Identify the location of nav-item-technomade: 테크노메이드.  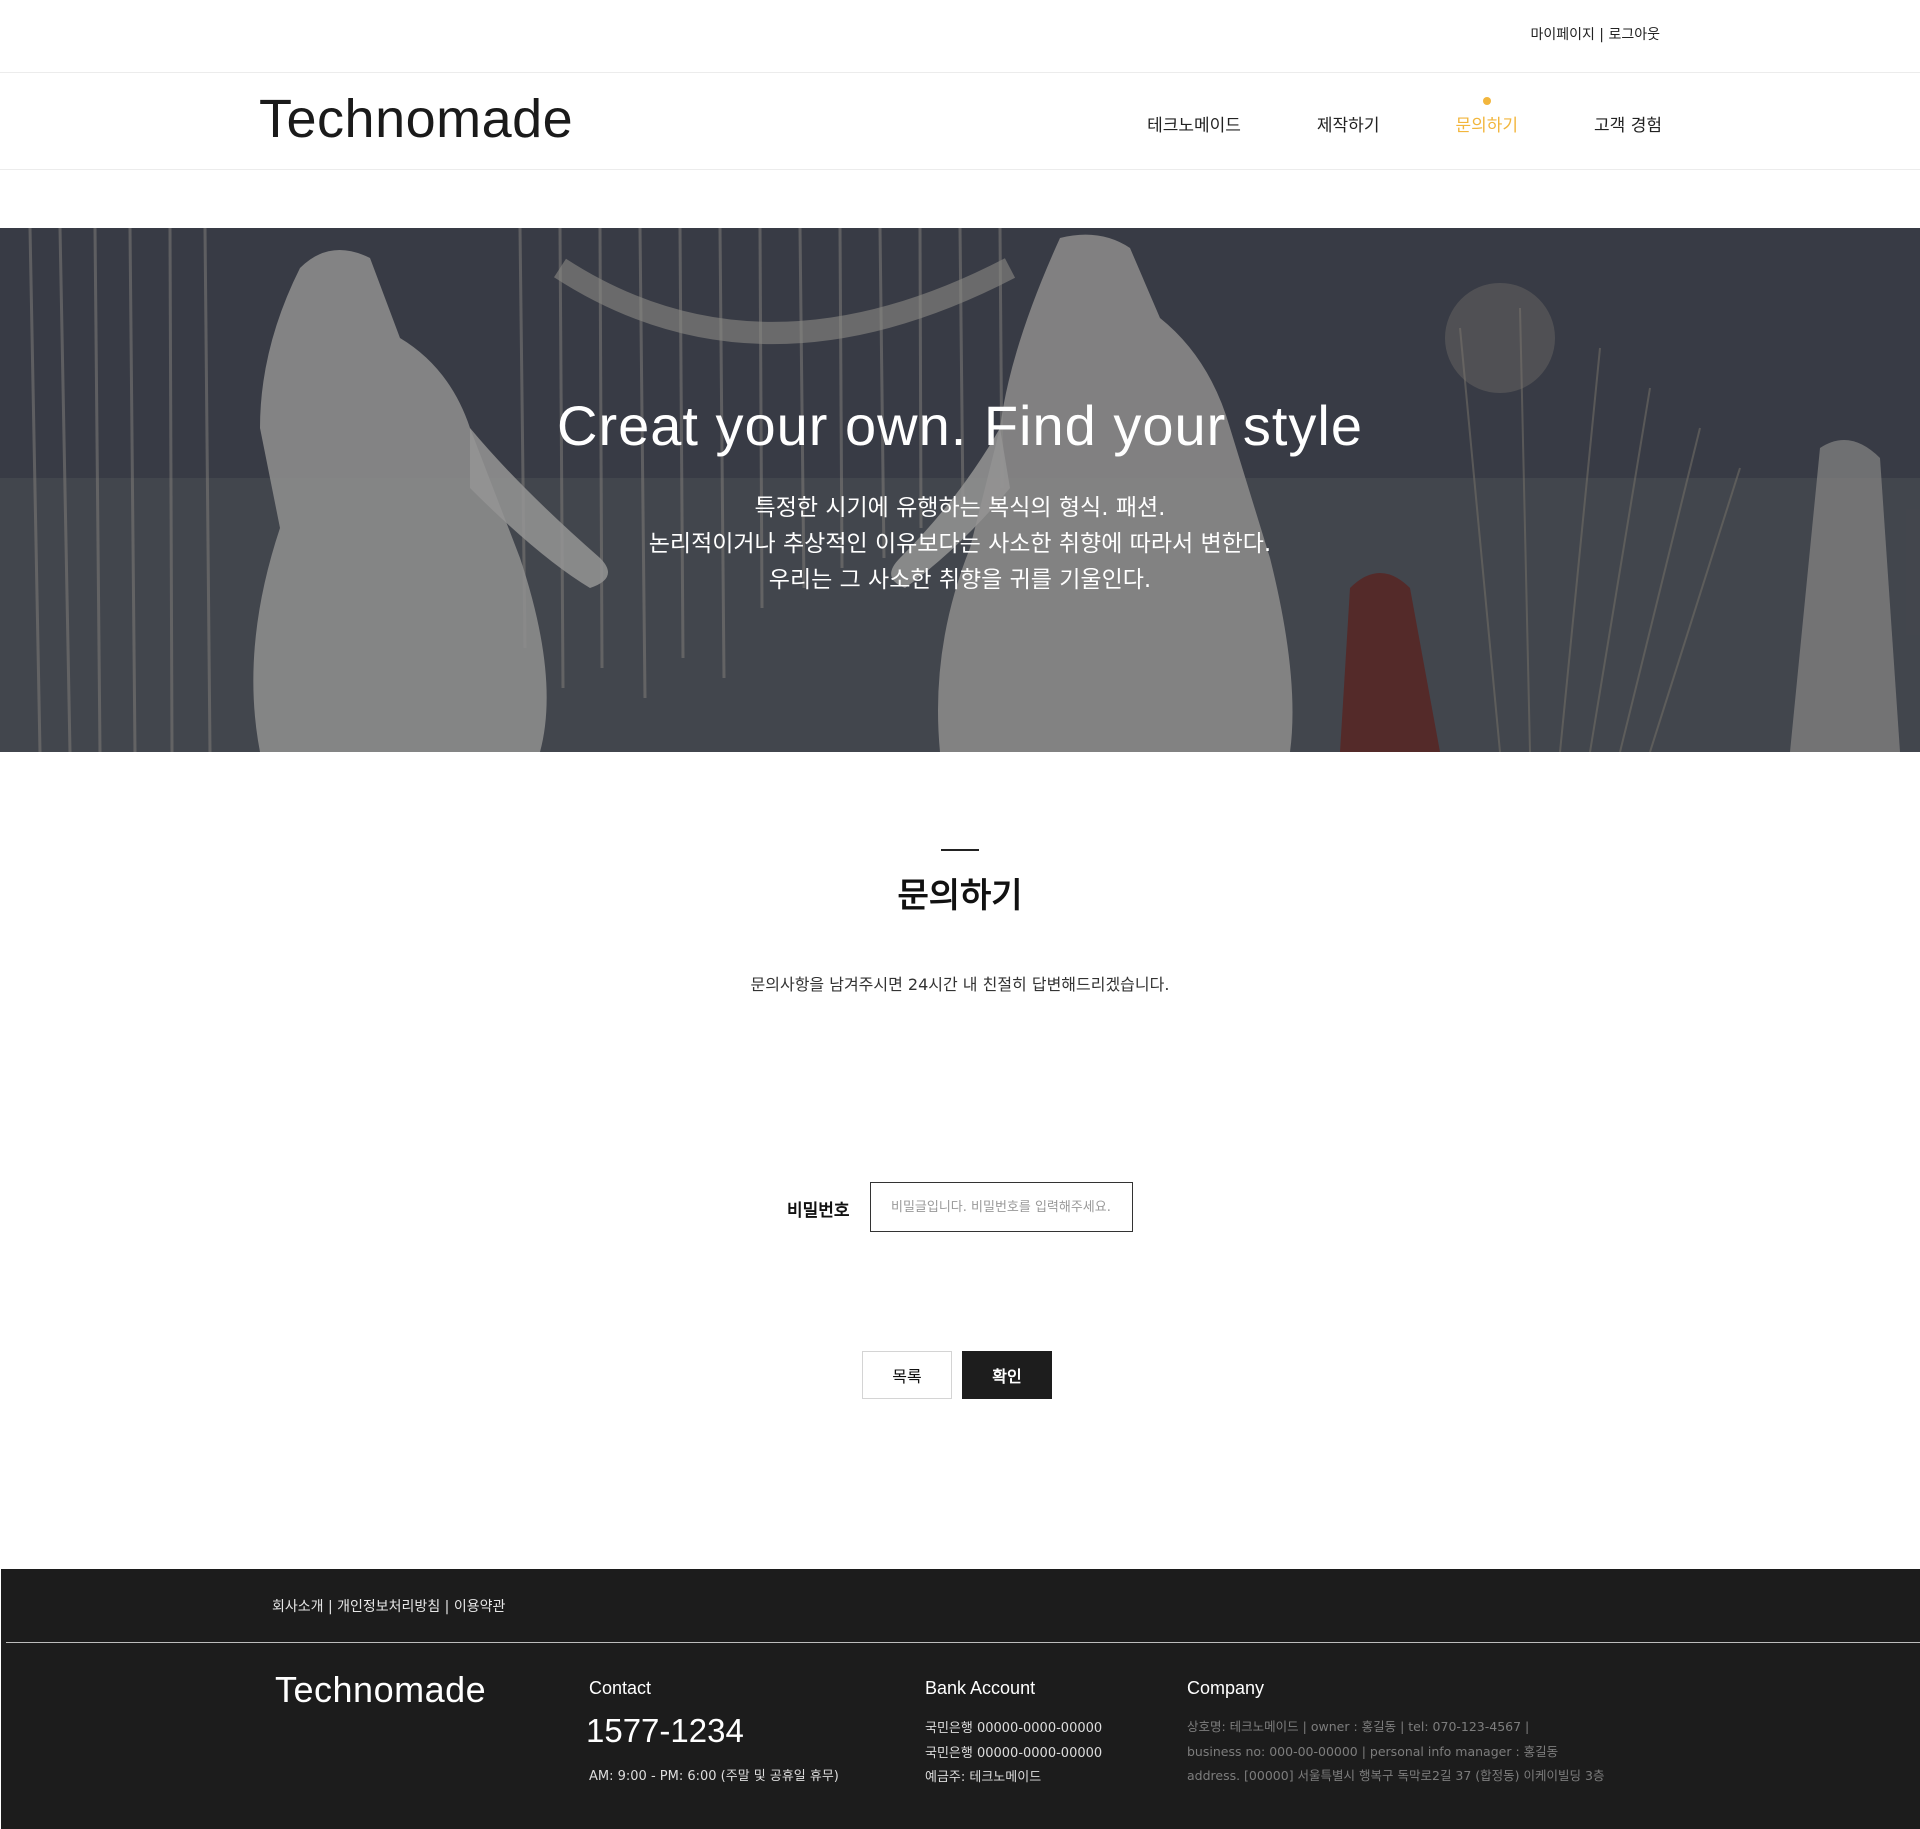
(1194, 123).